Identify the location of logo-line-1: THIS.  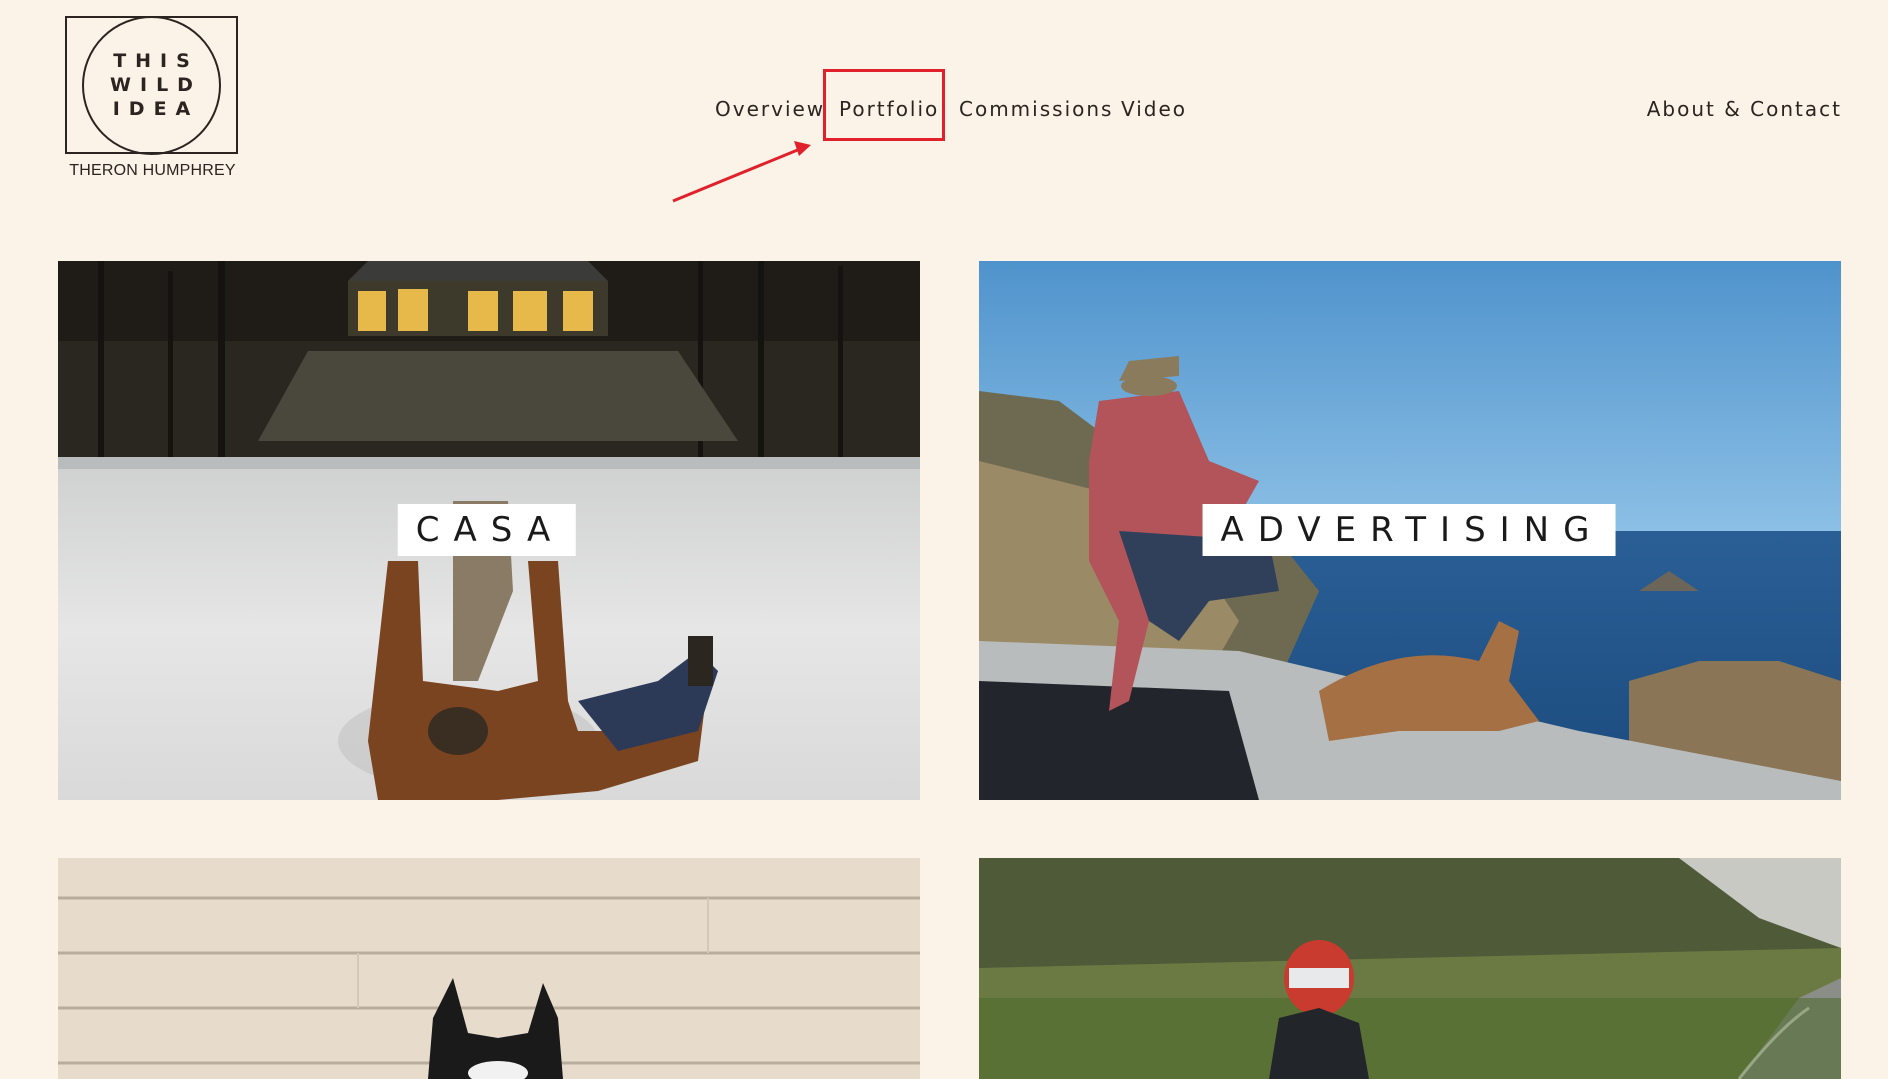
(156, 60).